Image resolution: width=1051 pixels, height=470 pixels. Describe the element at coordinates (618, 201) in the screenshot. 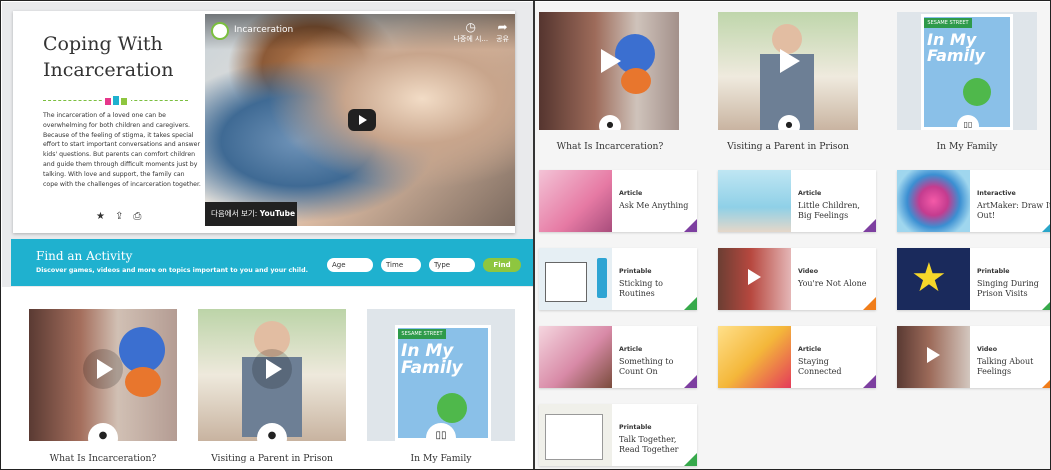

I see `resource-card: Article Ask Me Anything` at that location.